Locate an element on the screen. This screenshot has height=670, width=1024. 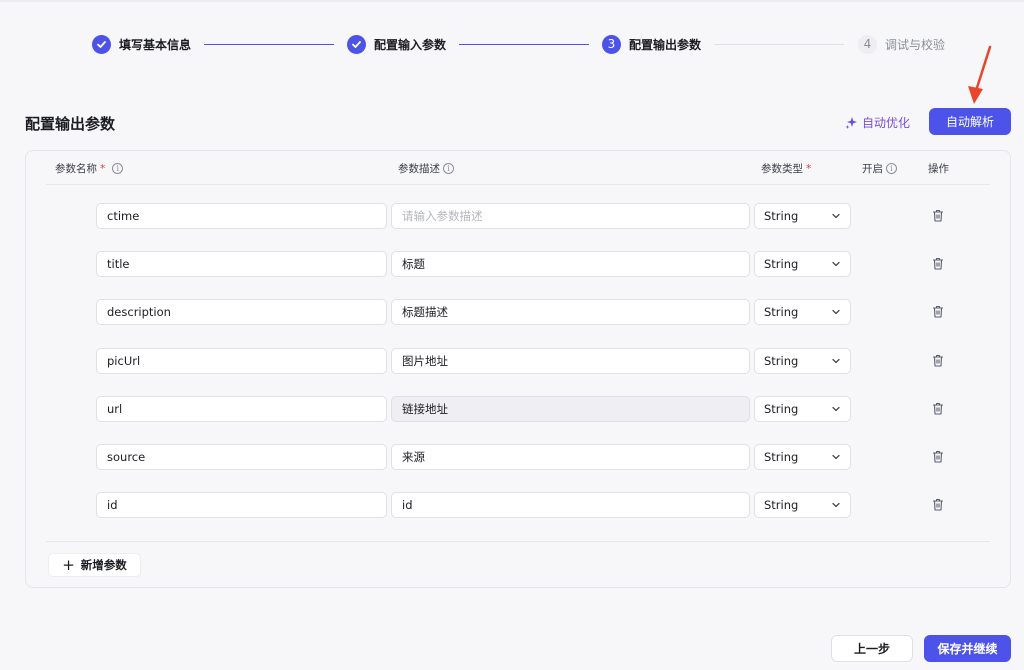
param-desc-input: 图片地址 is located at coordinates (570, 360).